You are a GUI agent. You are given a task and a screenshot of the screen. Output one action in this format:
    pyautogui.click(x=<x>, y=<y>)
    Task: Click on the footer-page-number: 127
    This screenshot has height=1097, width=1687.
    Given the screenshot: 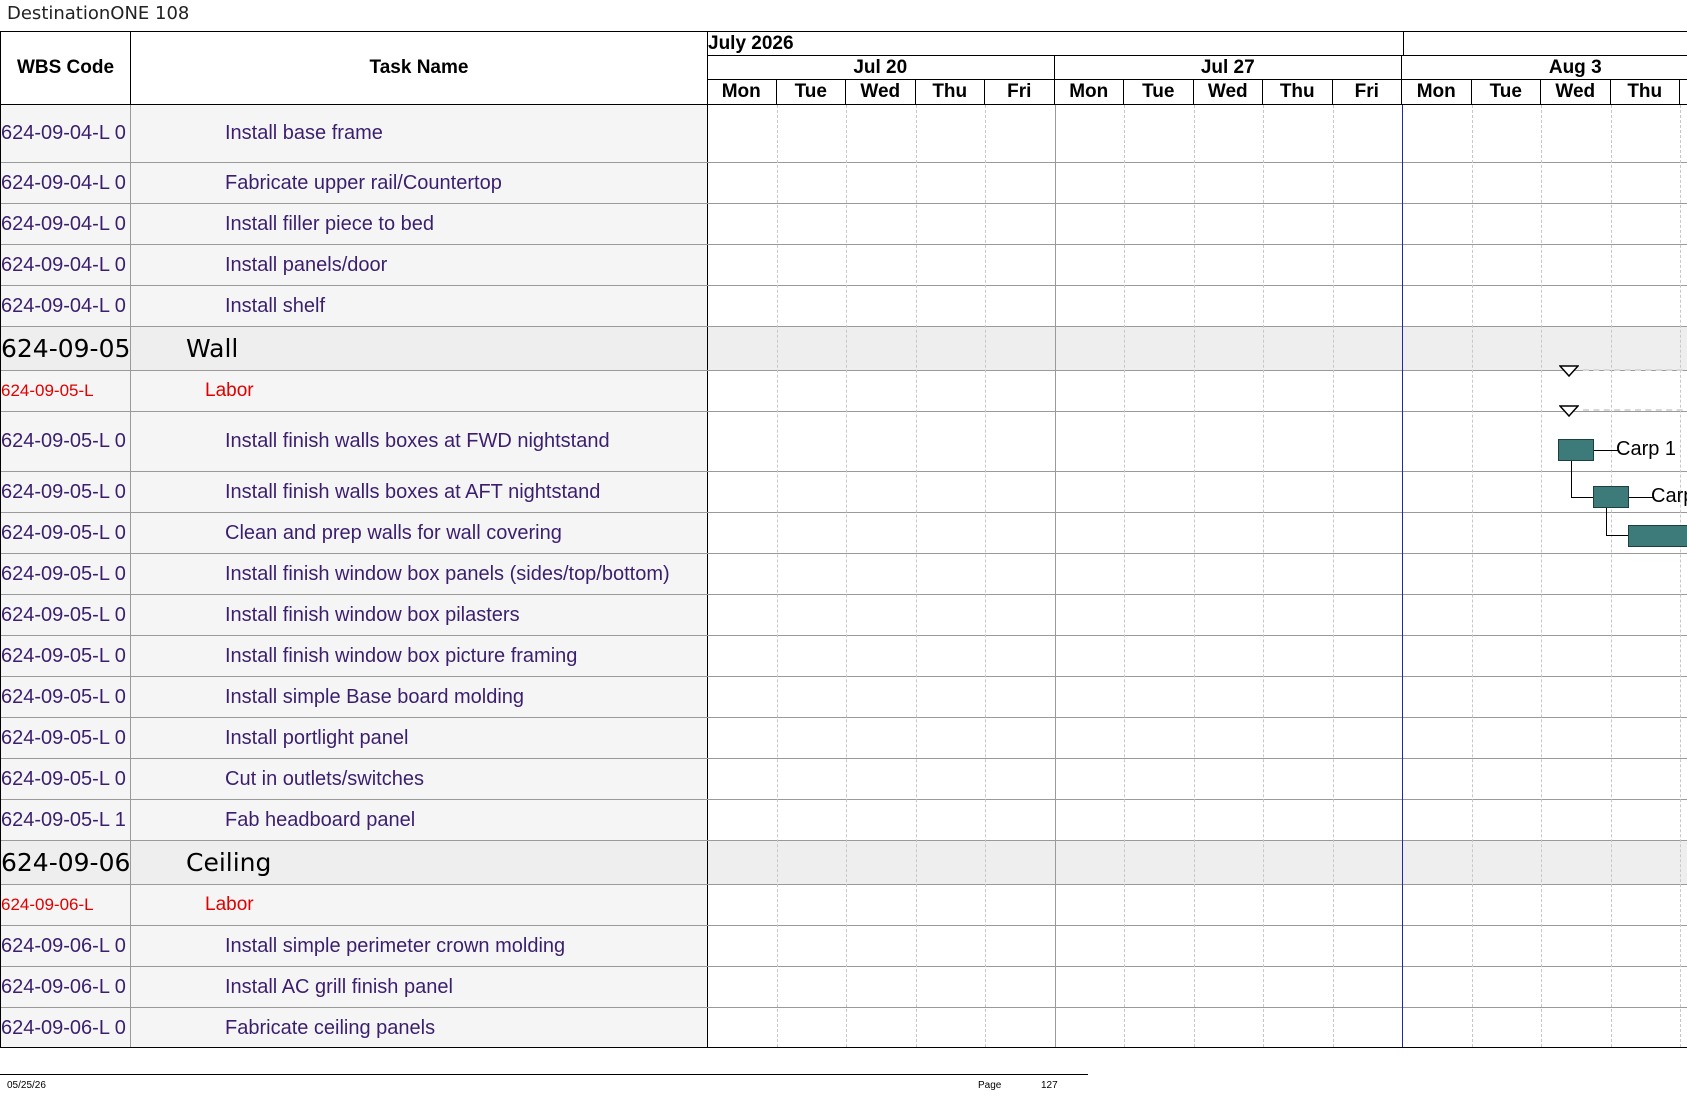 What is the action you would take?
    pyautogui.click(x=1049, y=1085)
    